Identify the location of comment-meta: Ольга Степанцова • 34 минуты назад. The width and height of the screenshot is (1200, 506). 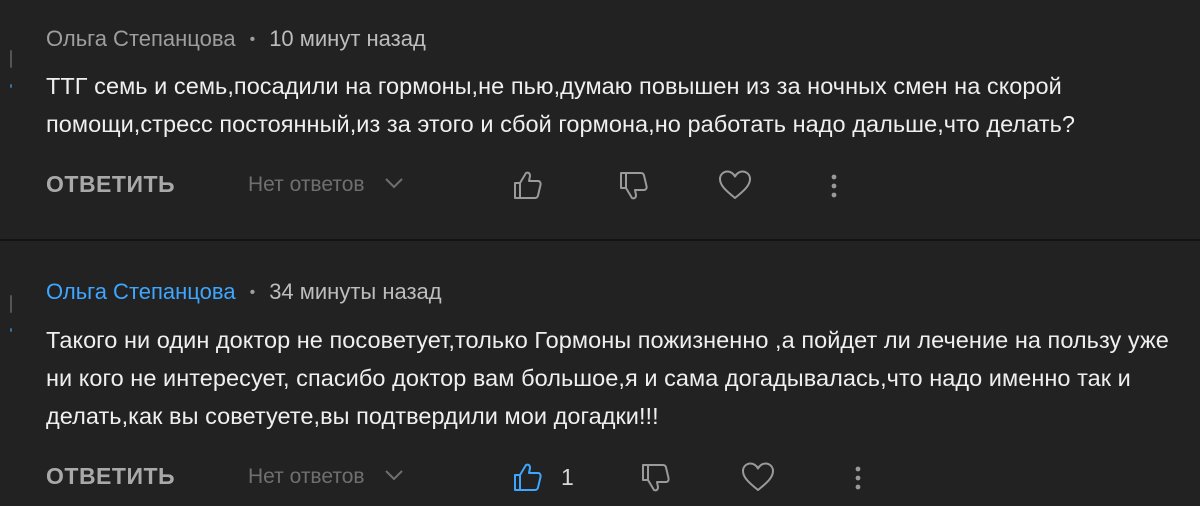
(244, 292).